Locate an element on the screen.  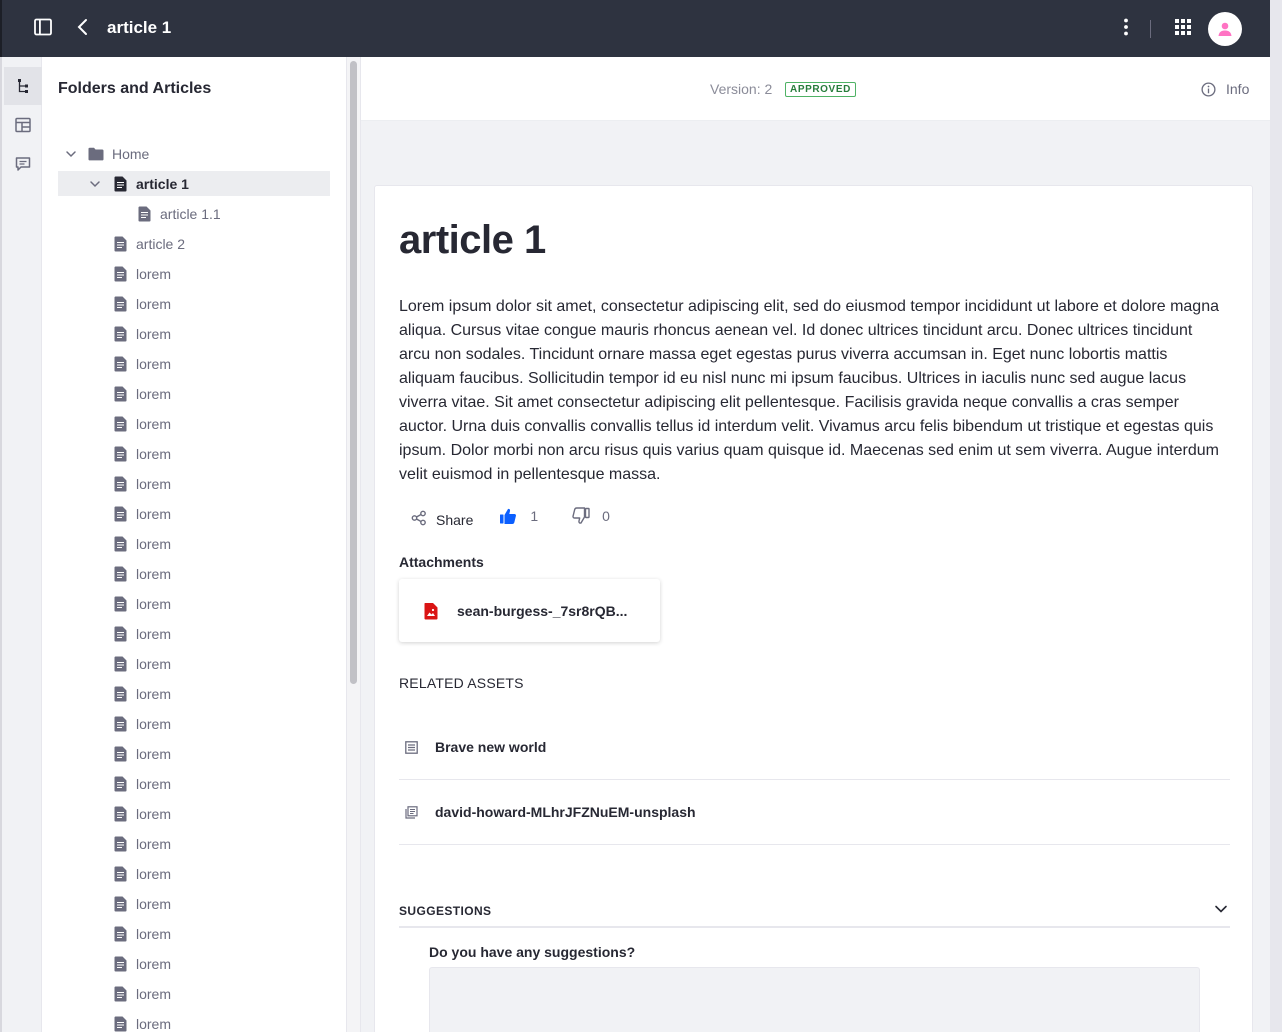
sidebar-toggle-icon is located at coordinates (43, 27).